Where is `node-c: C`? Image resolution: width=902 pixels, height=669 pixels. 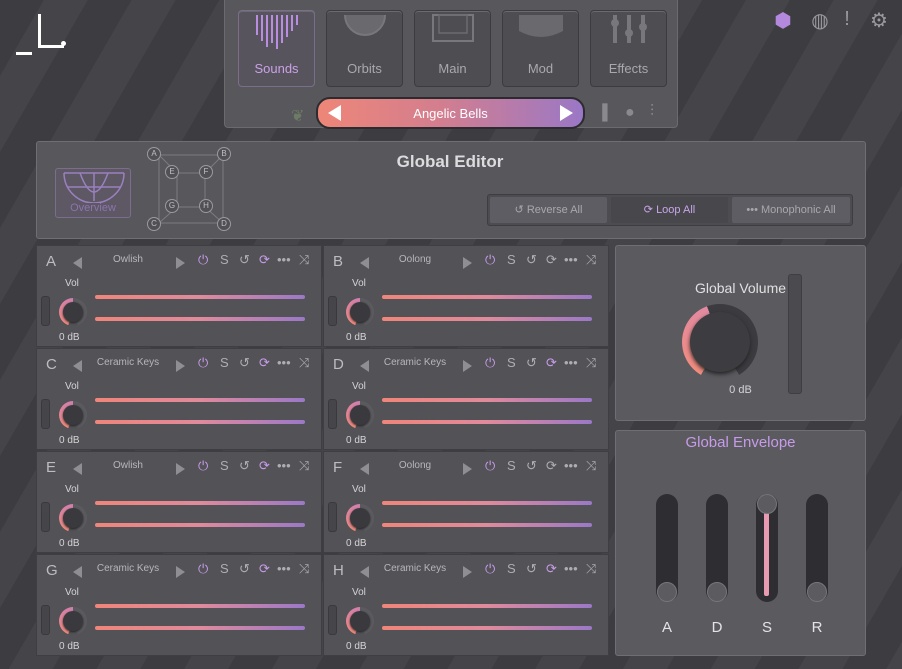
node-c: C is located at coordinates (154, 224).